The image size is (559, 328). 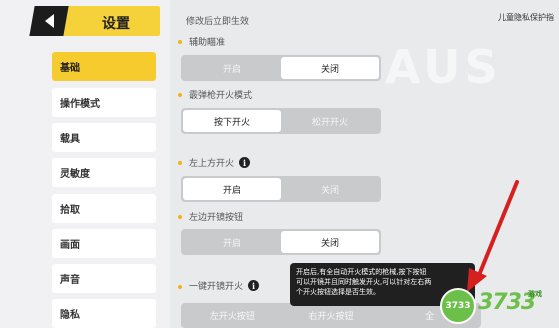 I want to click on site-logo-badge: 3733, so click(x=458, y=306).